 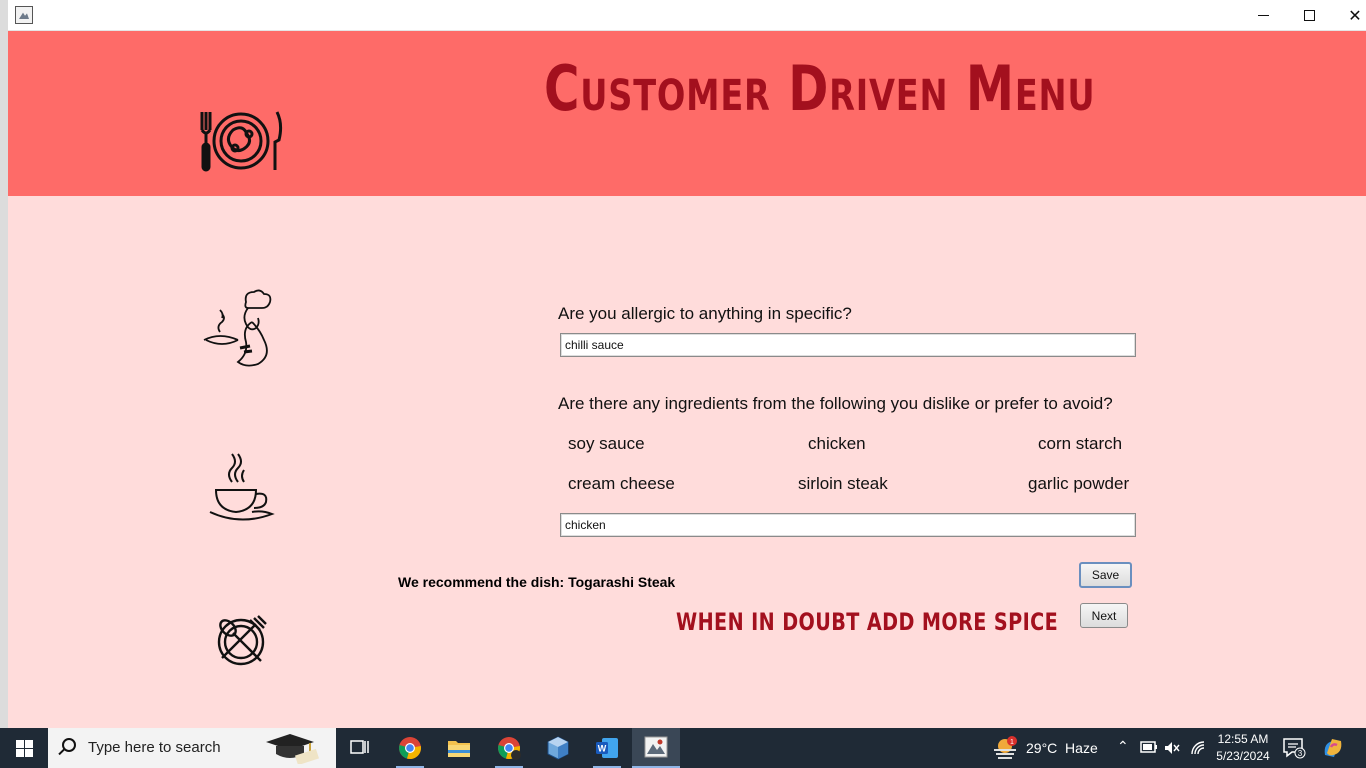 What do you see at coordinates (1243, 748) in the screenshot?
I see `system-clock: 12:55 AM 5/23/2024` at bounding box center [1243, 748].